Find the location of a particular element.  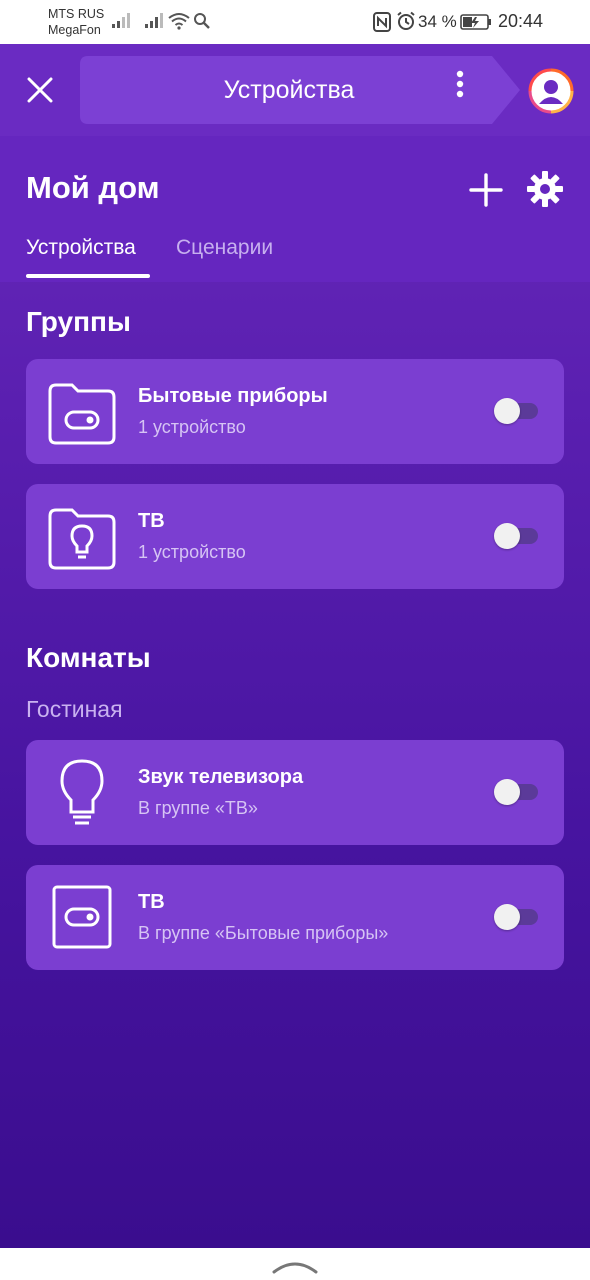

tab-devices: Устройства is located at coordinates (81, 248).